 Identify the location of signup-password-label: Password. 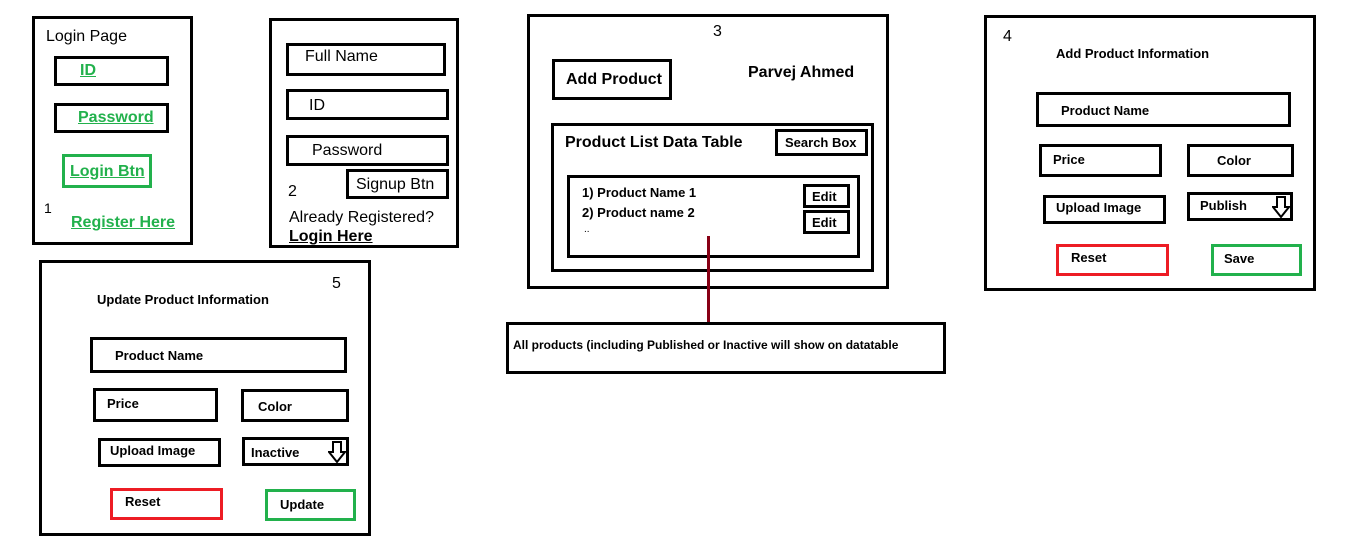
(347, 150).